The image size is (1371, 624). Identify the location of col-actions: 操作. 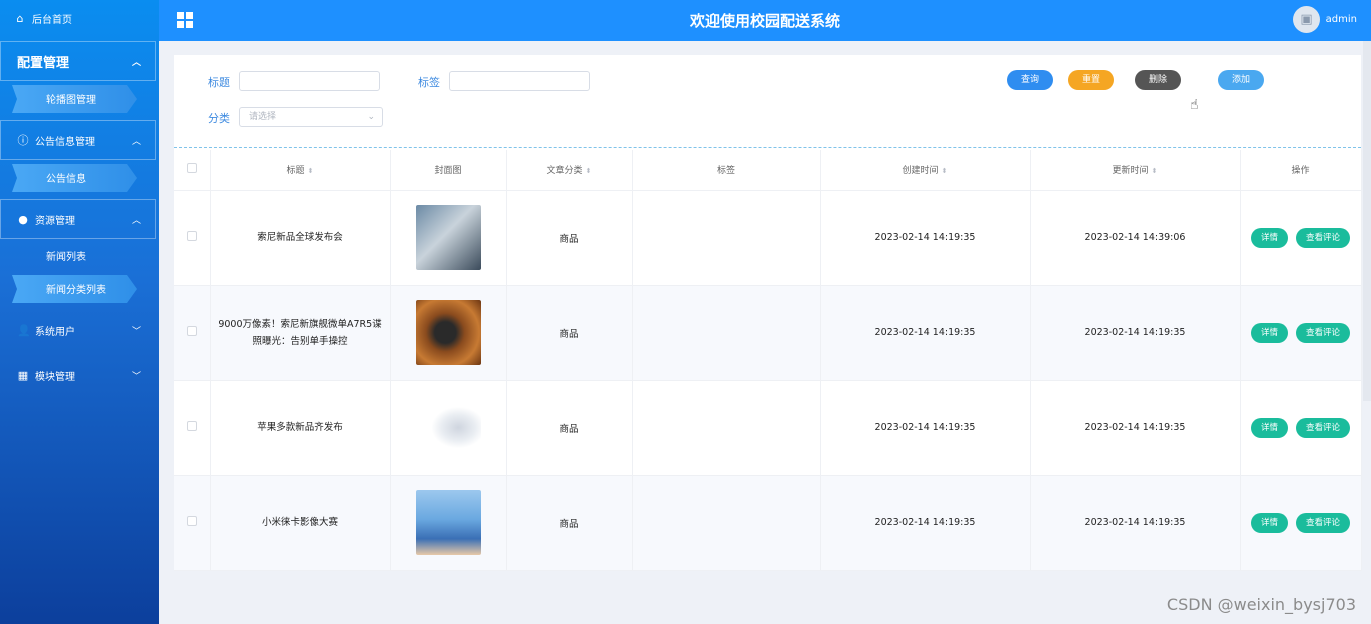
(1301, 170).